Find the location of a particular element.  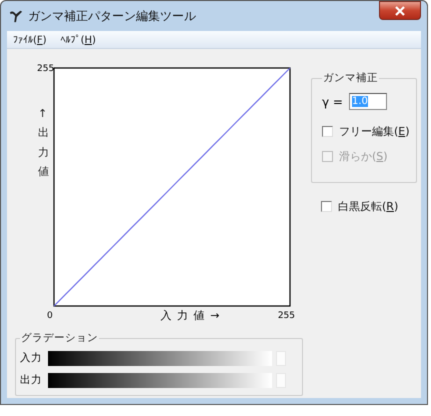

x-tick-label: 0 is located at coordinates (50, 315).